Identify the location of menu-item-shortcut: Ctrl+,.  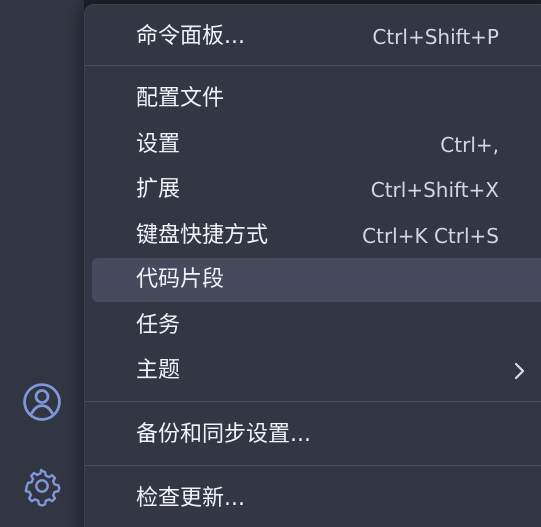
(469, 145).